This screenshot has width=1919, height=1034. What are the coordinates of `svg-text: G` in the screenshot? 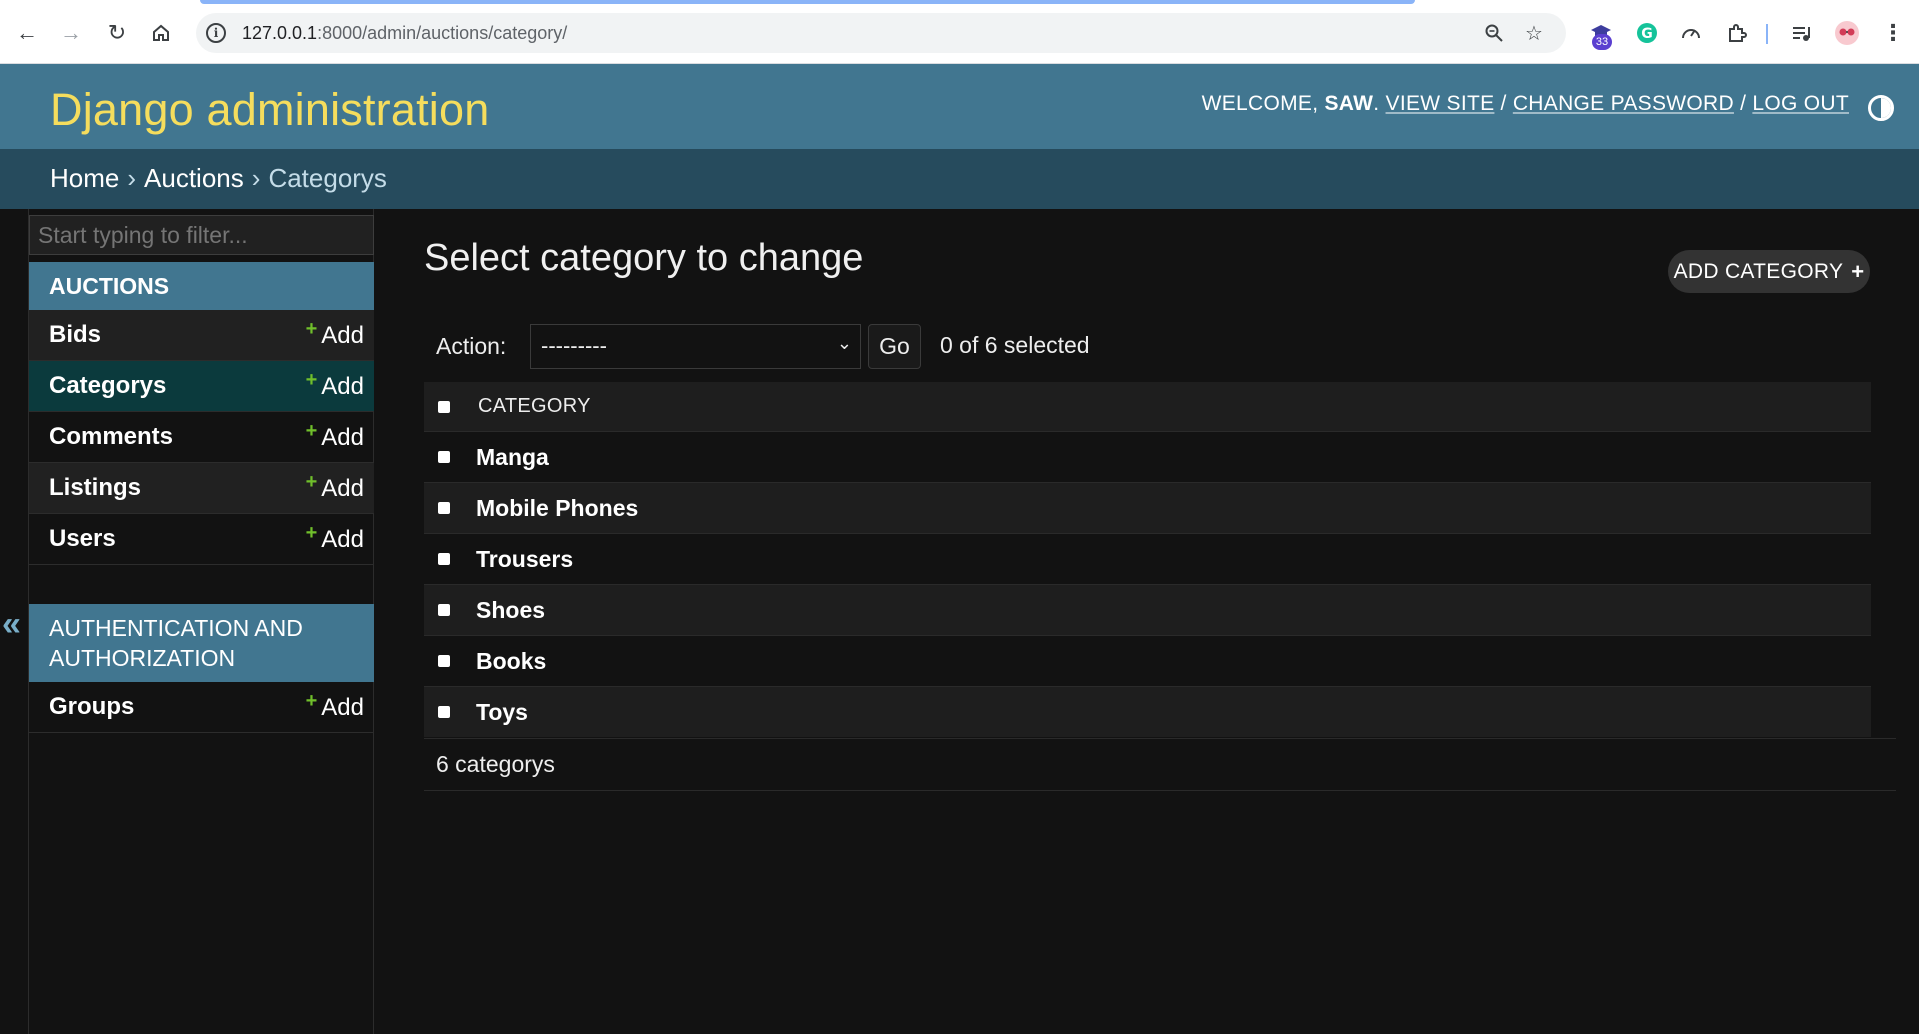 It's located at (1647, 34).